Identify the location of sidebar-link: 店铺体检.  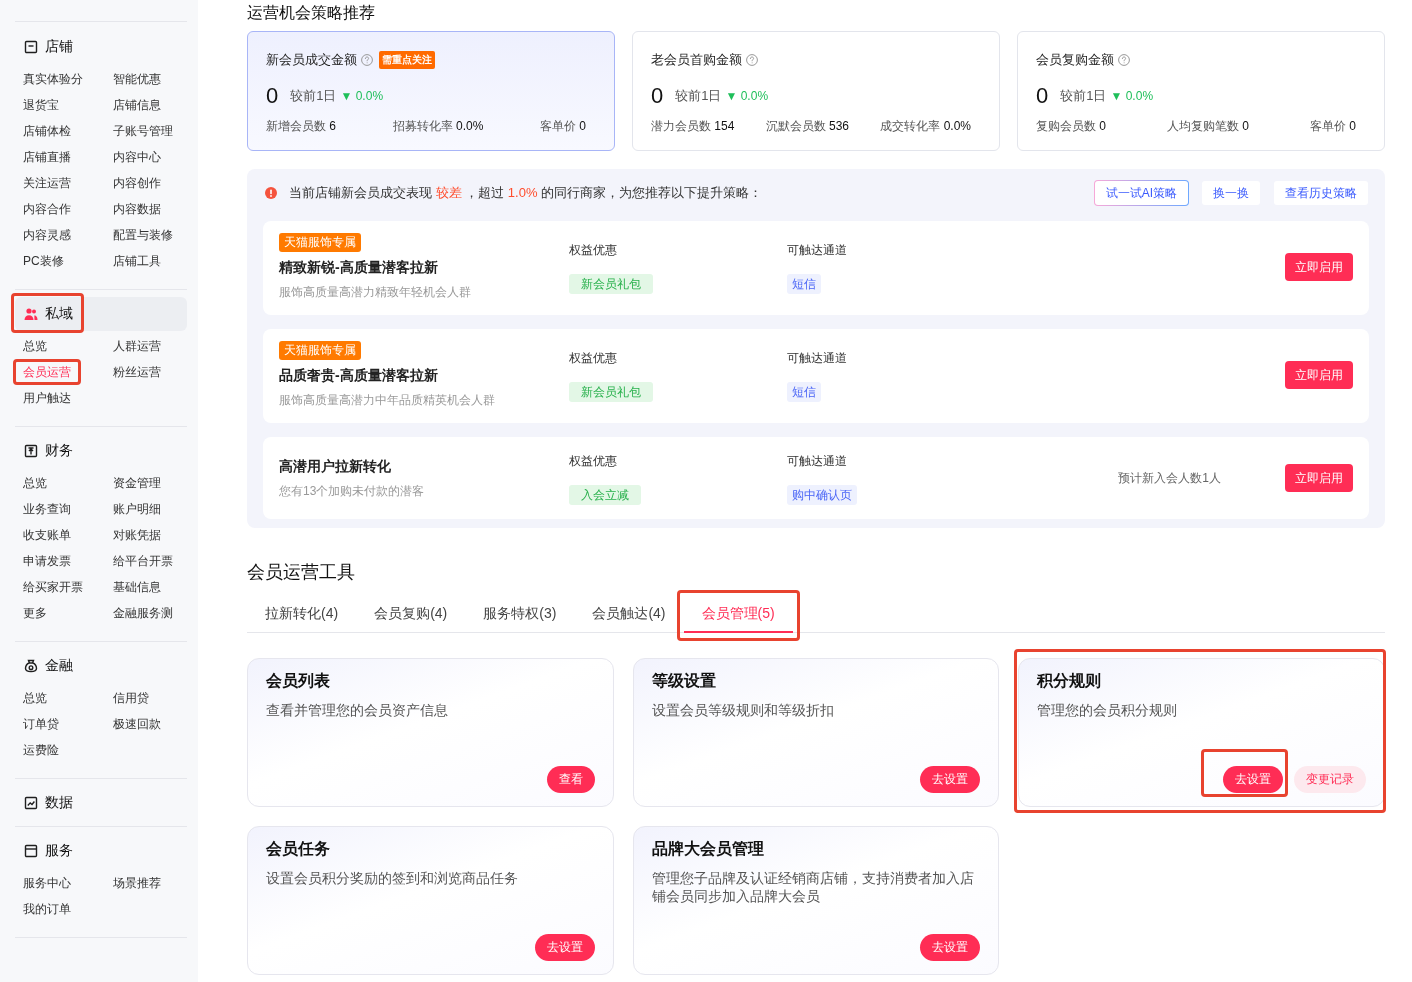
(47, 131).